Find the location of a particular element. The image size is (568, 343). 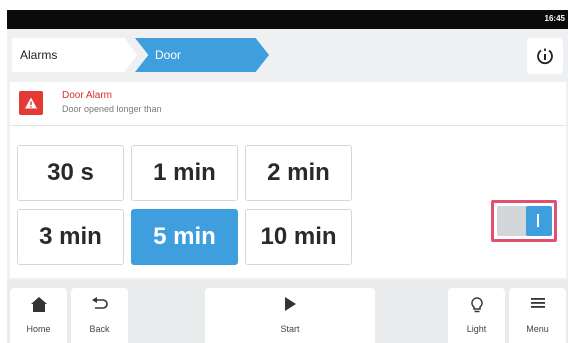

alarm-description: Door opened longer than is located at coordinates (112, 109).